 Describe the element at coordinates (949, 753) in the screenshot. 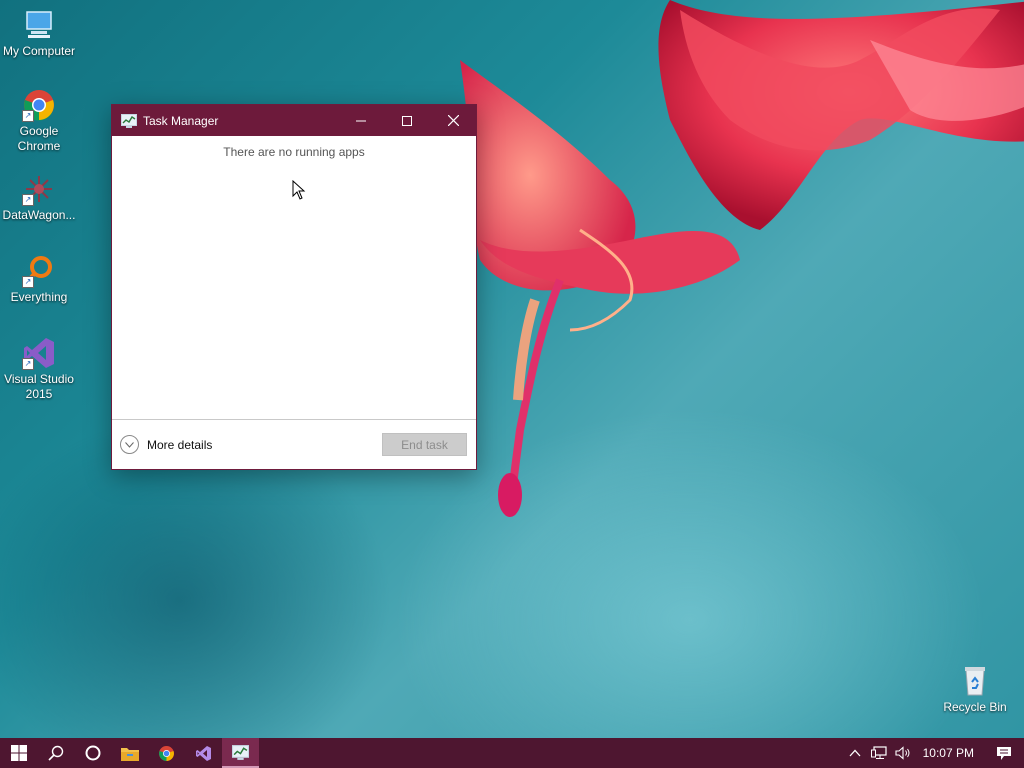

I see `clock: 10:07 PM` at that location.